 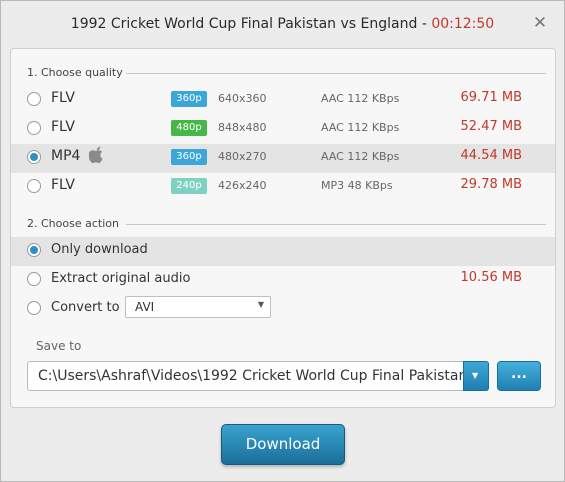 I want to click on only-download-label: Only download, so click(x=99, y=249).